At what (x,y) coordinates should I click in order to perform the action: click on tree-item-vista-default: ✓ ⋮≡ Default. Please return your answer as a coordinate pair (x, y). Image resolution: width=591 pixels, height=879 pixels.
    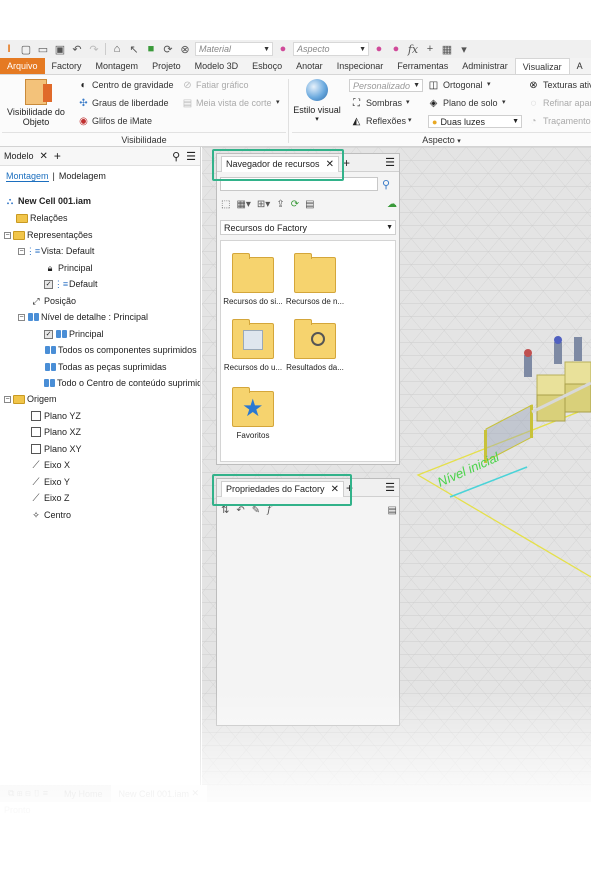
    Looking at the image, I should click on (71, 284).